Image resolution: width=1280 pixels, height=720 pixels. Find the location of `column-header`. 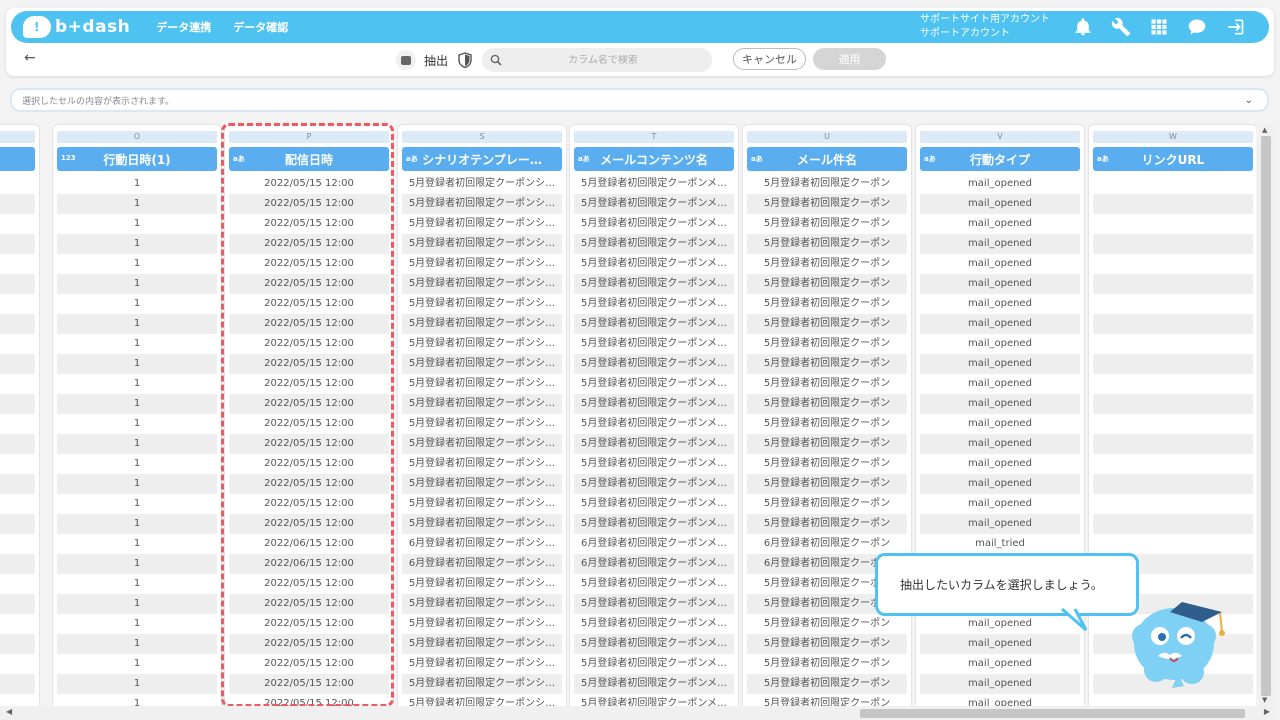

column-header is located at coordinates (17, 159).